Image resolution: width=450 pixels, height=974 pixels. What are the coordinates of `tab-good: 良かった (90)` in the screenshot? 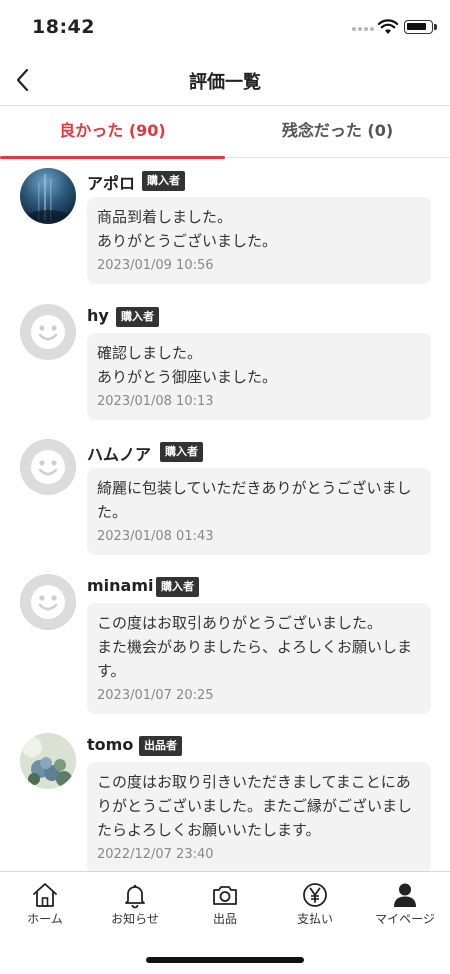 It's located at (112, 132).